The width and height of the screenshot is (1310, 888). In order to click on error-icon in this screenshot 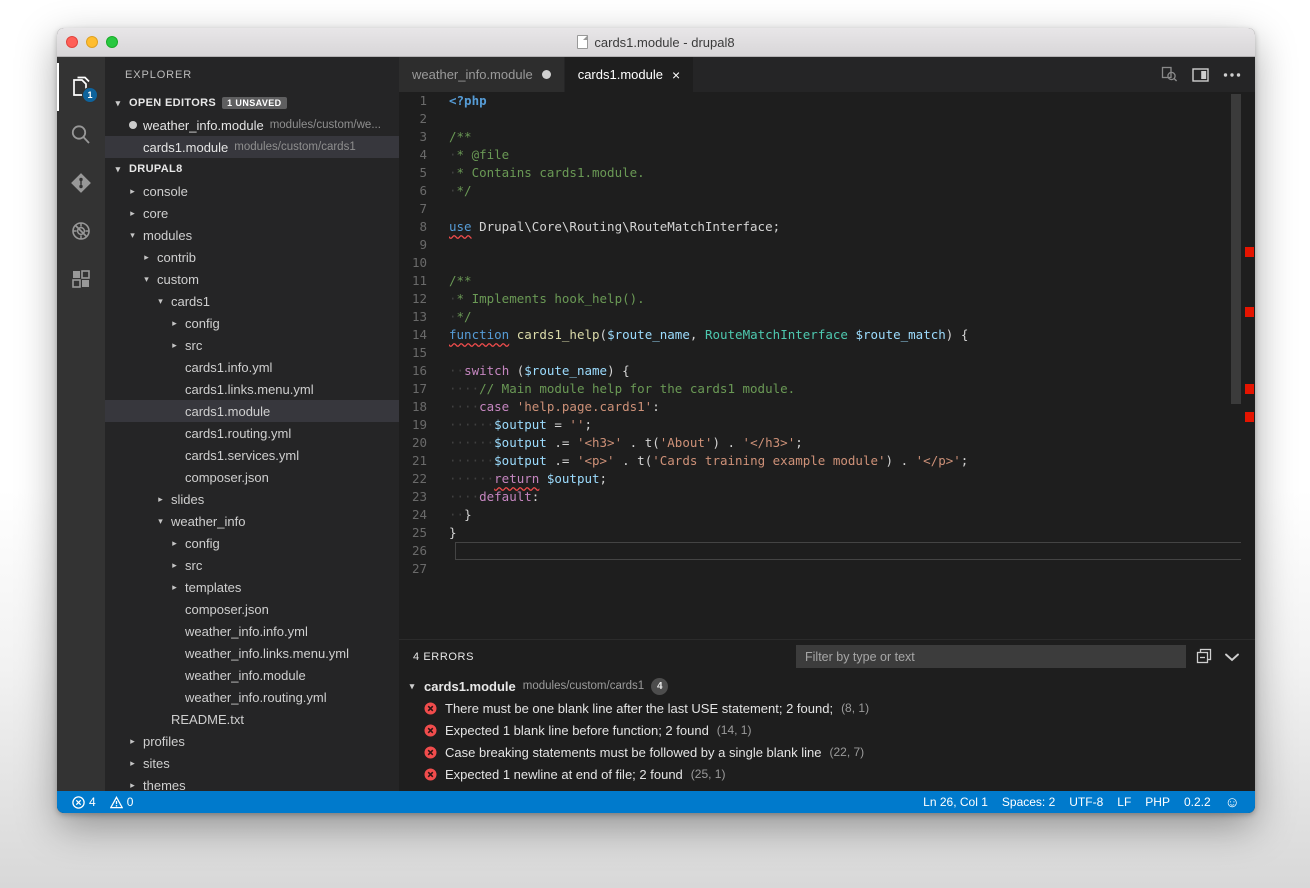, I will do `click(430, 752)`.